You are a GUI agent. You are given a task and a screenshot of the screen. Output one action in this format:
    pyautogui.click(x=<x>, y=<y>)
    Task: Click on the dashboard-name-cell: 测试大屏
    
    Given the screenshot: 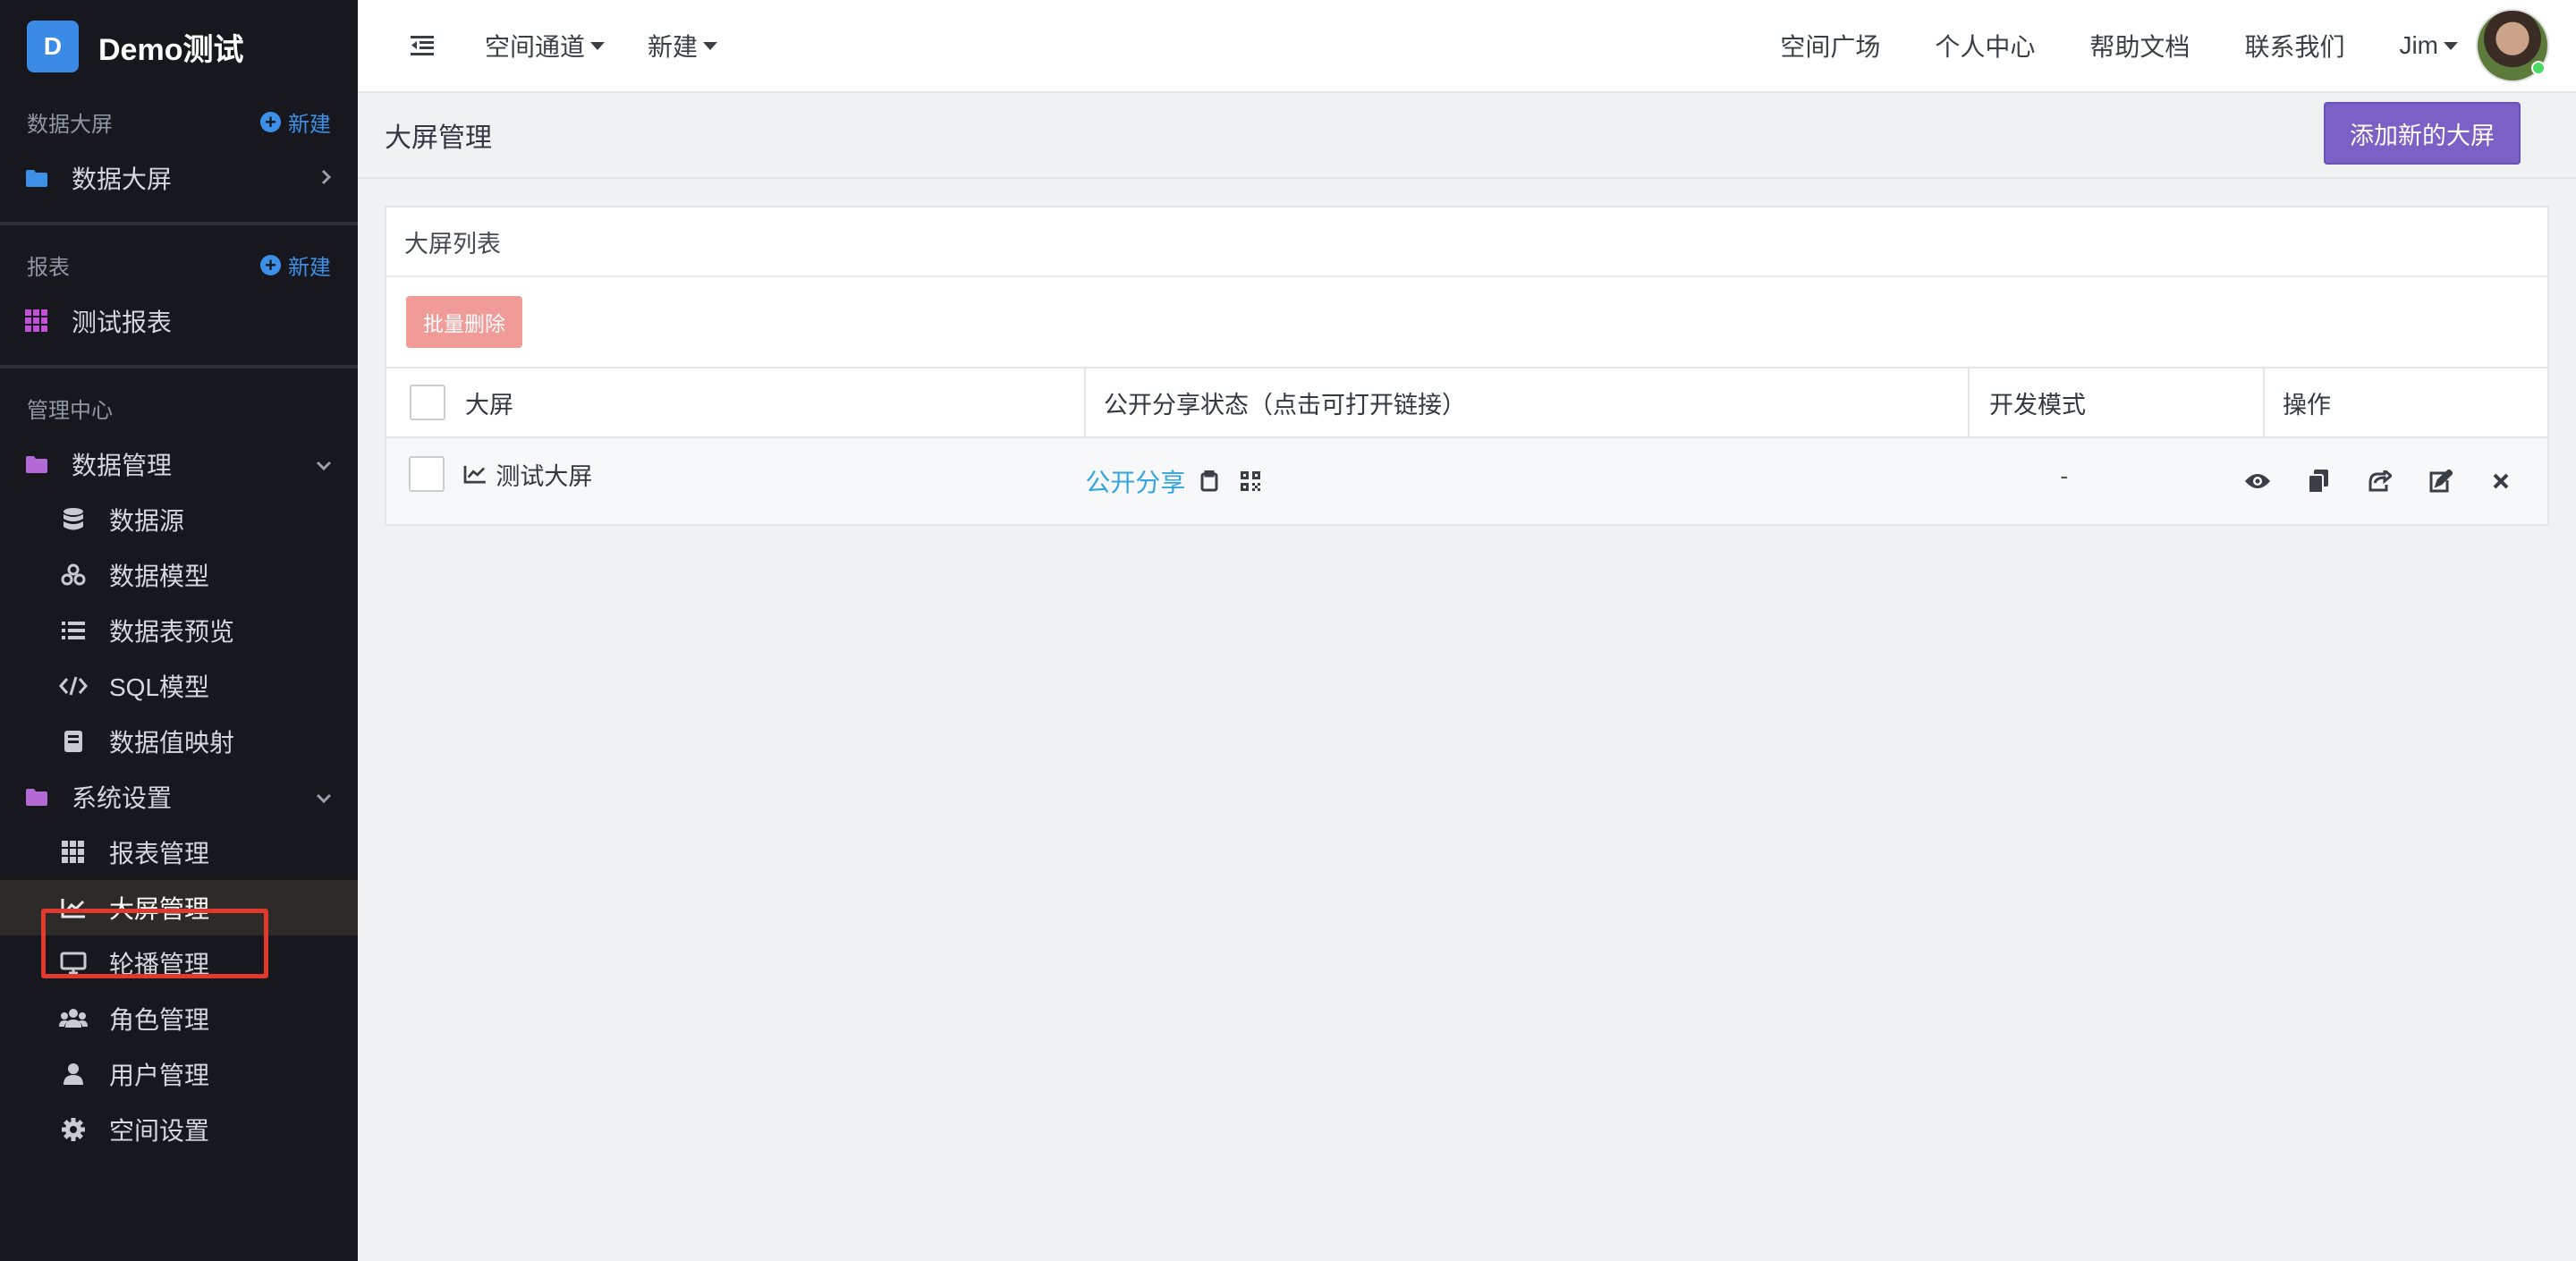 What is the action you would take?
    pyautogui.click(x=761, y=474)
    